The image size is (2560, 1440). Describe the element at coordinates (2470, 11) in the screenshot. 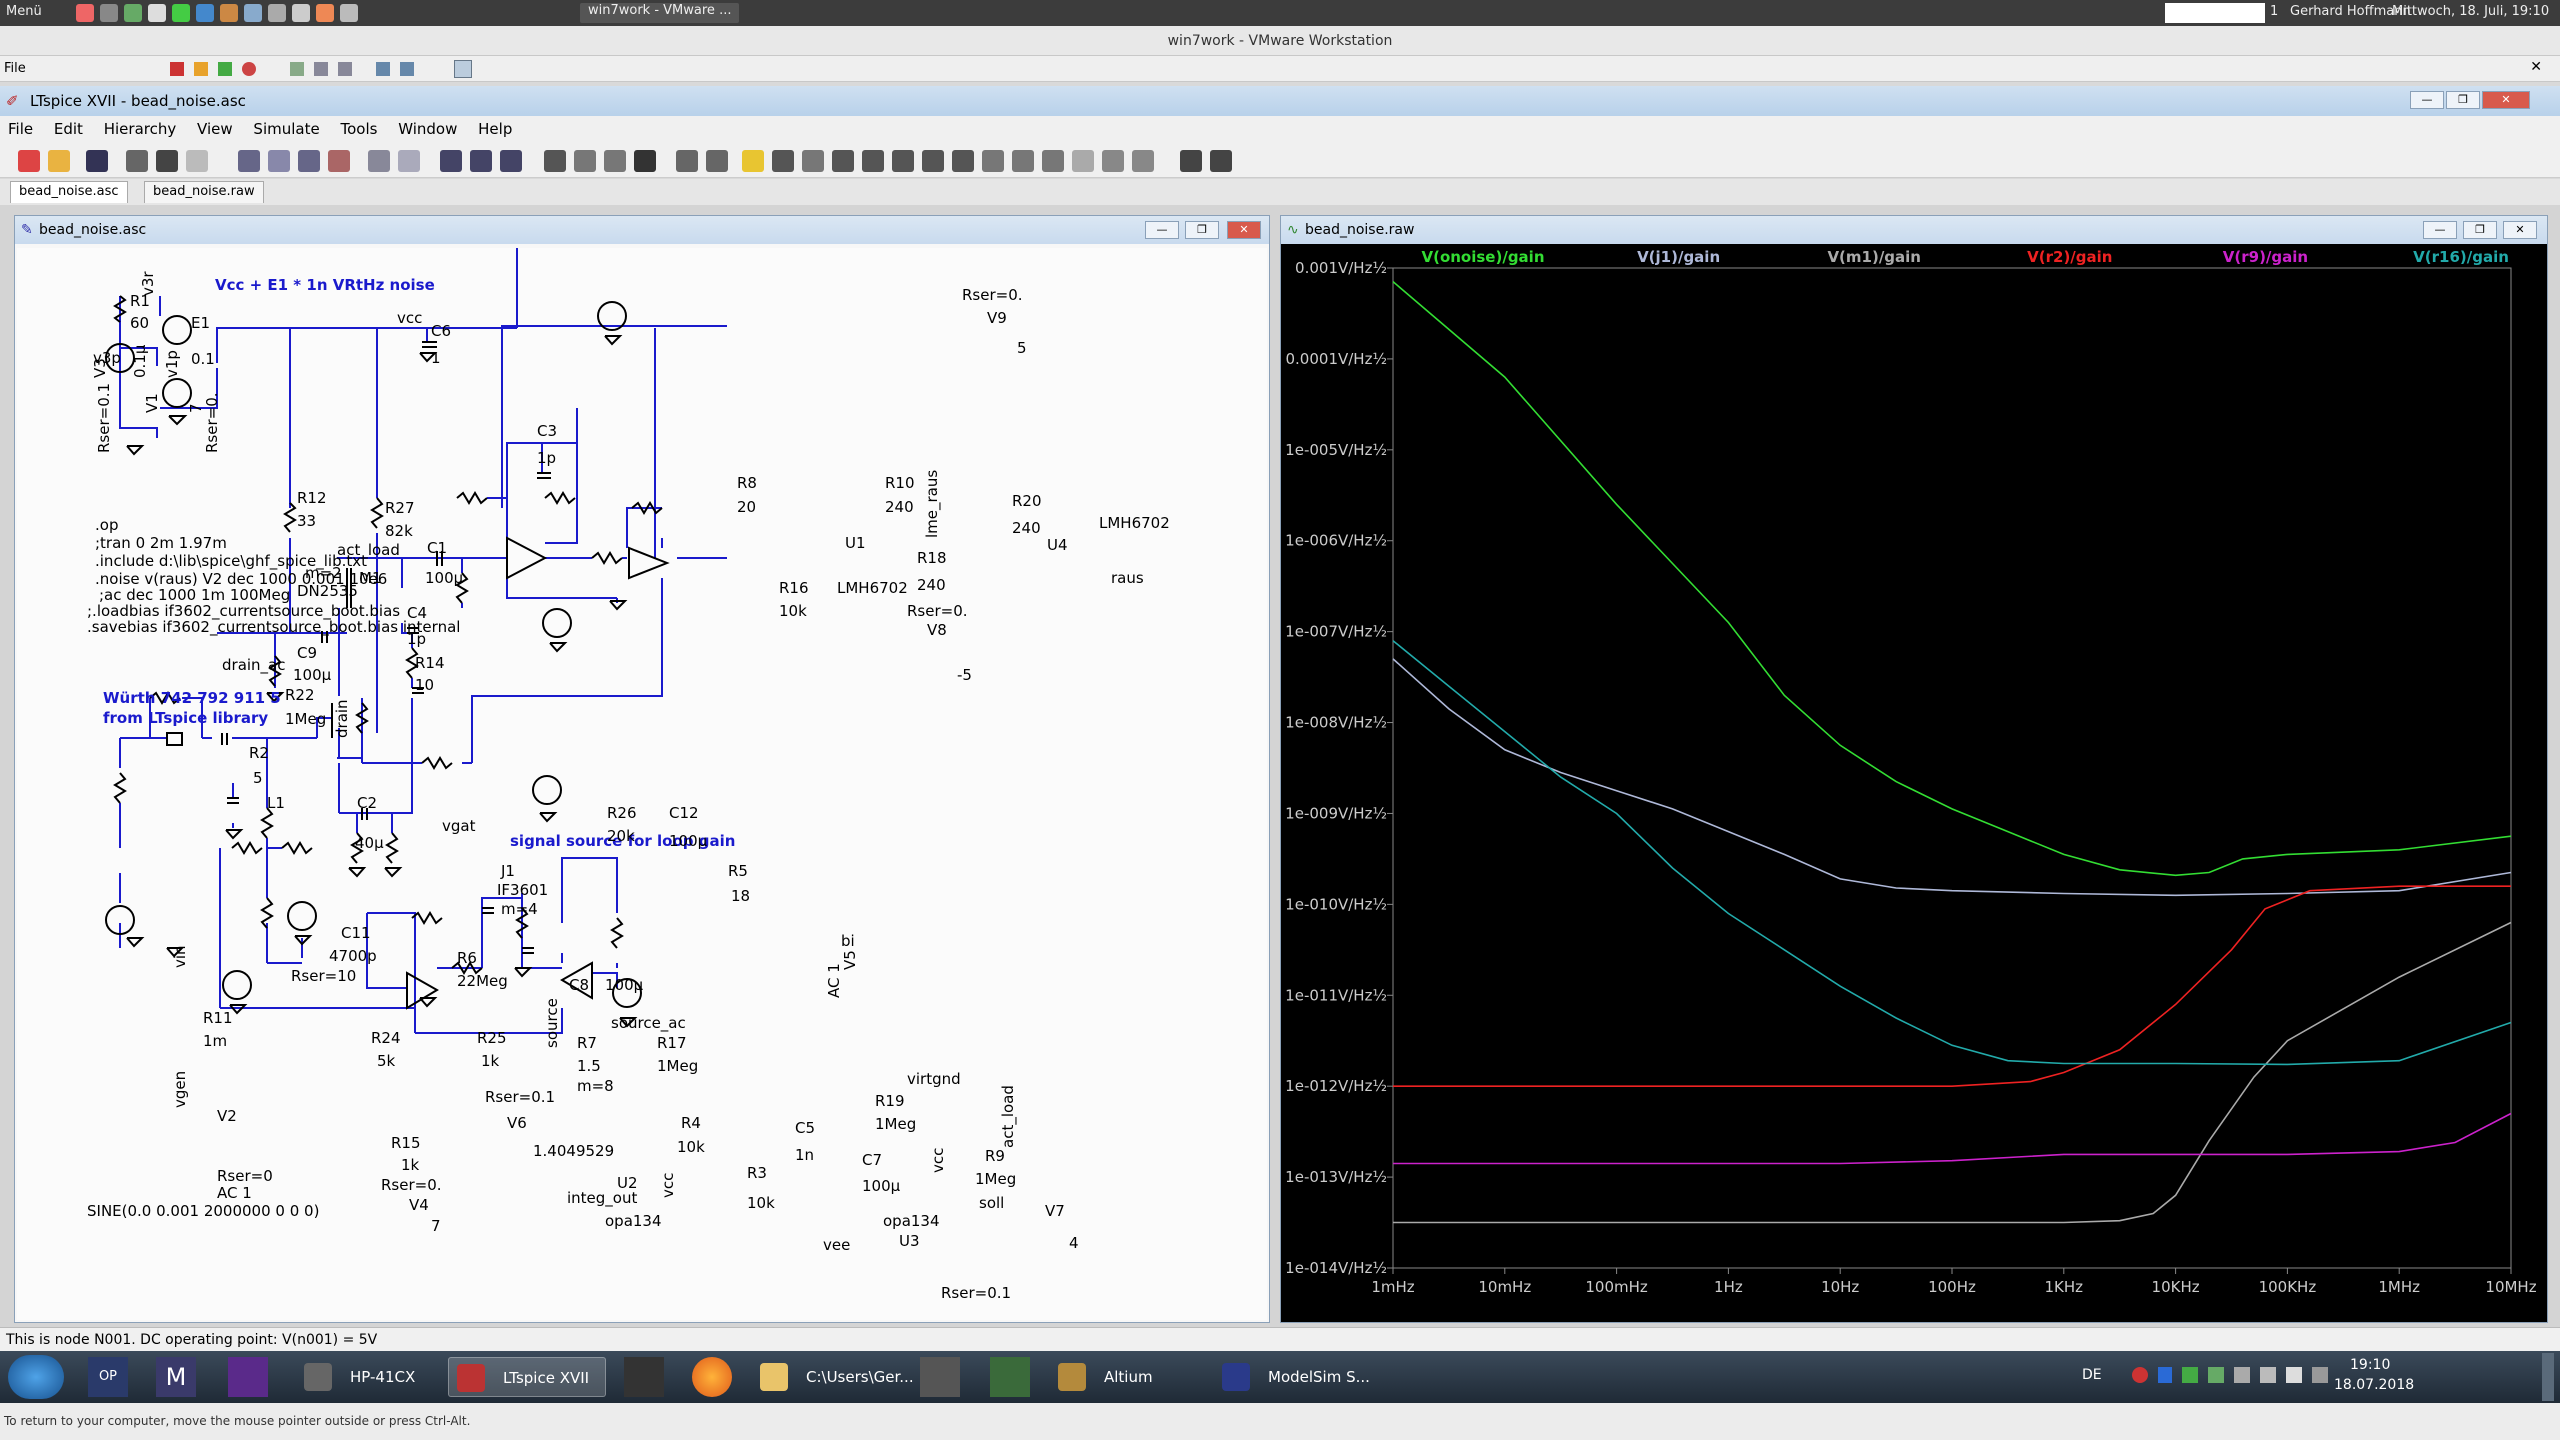

I see `clock: Mittwoch, 18. Juli, 19:10` at that location.